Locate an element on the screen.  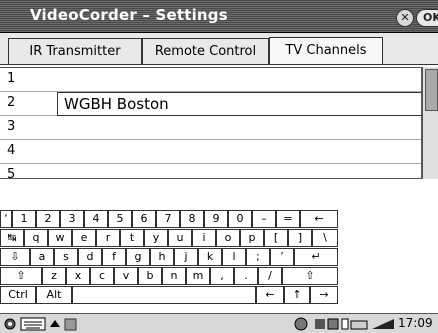
key-space is located at coordinates (164, 295).